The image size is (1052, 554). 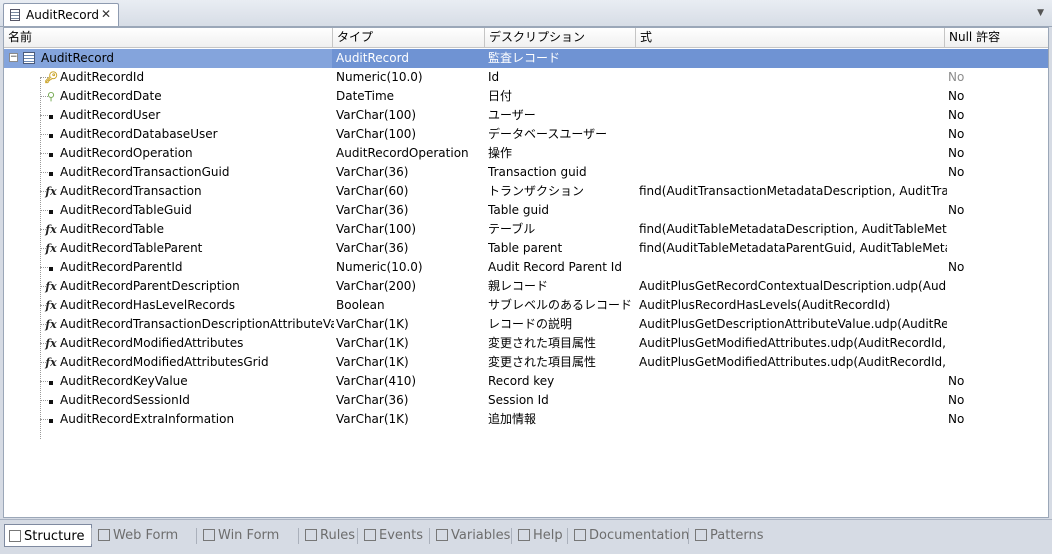 What do you see at coordinates (402, 153) in the screenshot?
I see `attribute-type: AuditRecordOperation` at bounding box center [402, 153].